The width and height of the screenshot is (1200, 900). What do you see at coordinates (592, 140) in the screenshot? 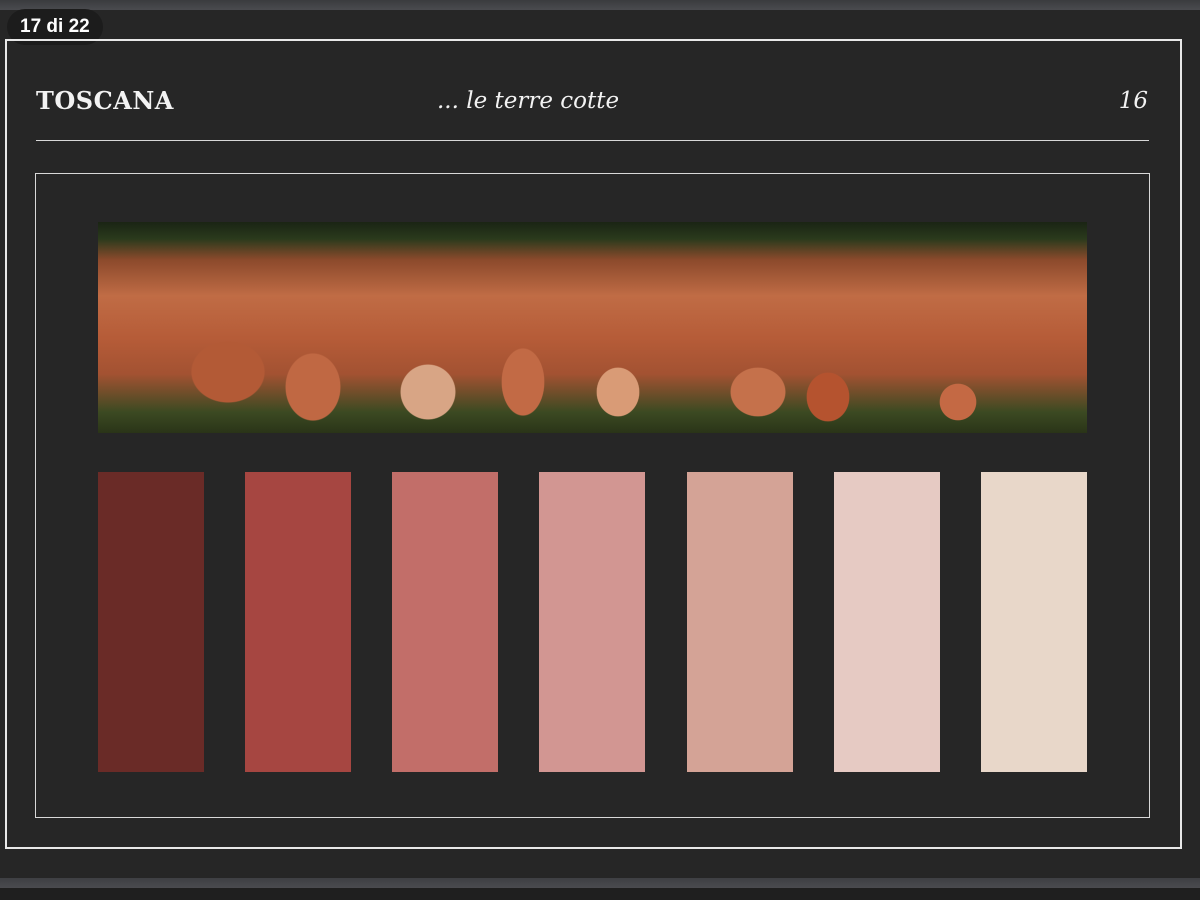
I see `header-divider` at bounding box center [592, 140].